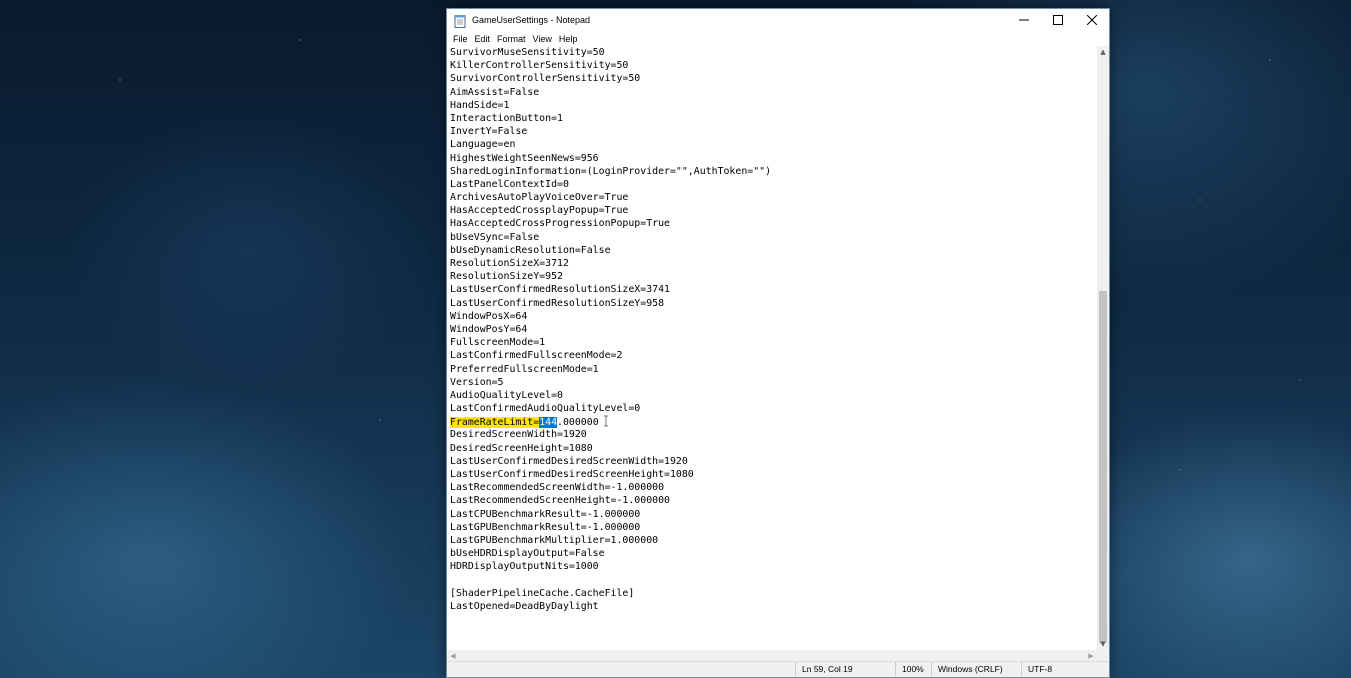 The height and width of the screenshot is (678, 1351). What do you see at coordinates (967, 669) in the screenshot?
I see `status-line-endings: Windows (CRLF)` at bounding box center [967, 669].